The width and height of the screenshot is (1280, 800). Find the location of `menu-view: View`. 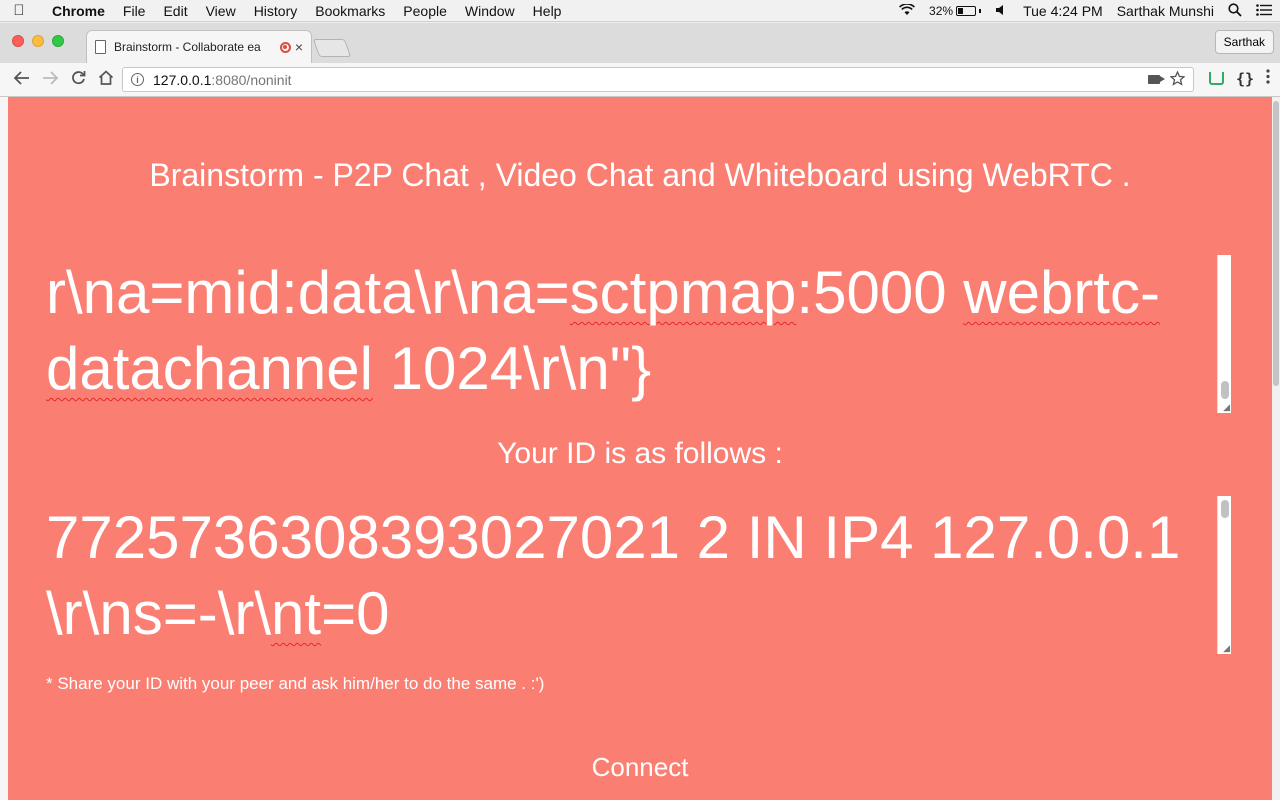

menu-view: View is located at coordinates (221, 11).